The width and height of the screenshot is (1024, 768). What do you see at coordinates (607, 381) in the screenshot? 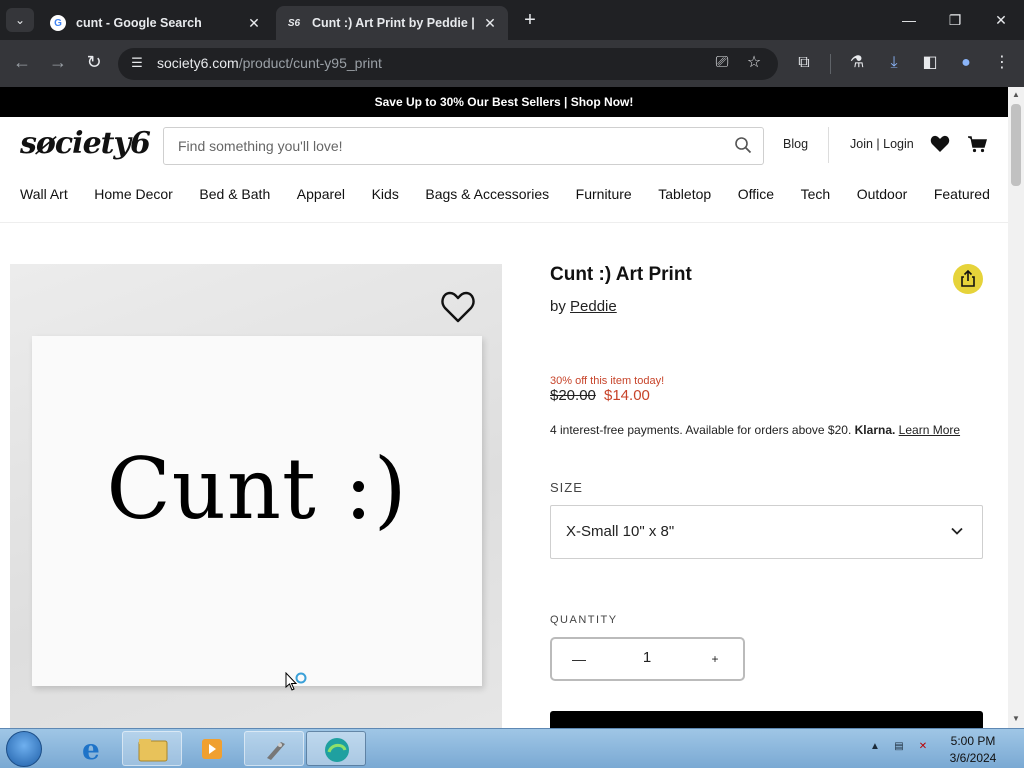
I see `discount-note: 30% off this item today!` at bounding box center [607, 381].